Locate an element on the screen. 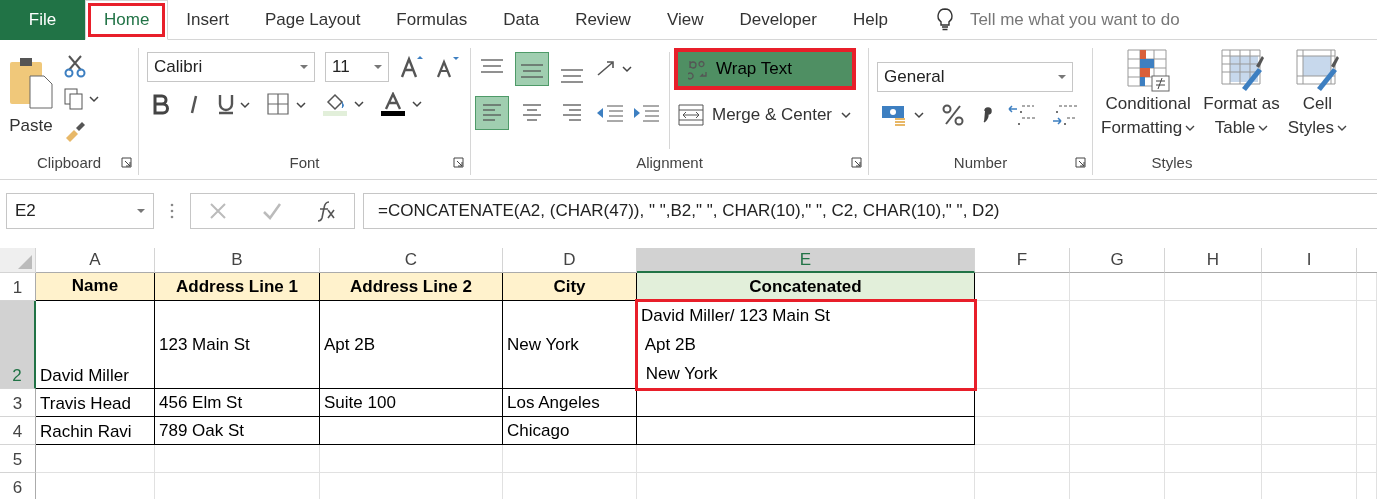 Image resolution: width=1377 pixels, height=499 pixels. lightbulb-icon is located at coordinates (944, 19).